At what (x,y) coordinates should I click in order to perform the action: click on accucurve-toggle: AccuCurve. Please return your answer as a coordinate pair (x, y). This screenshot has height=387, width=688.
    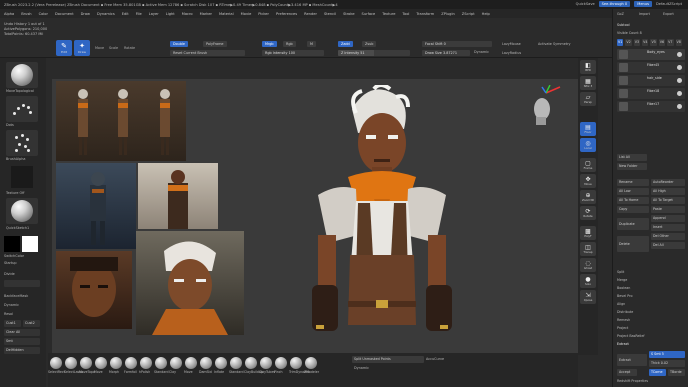
    Looking at the image, I should click on (435, 359).